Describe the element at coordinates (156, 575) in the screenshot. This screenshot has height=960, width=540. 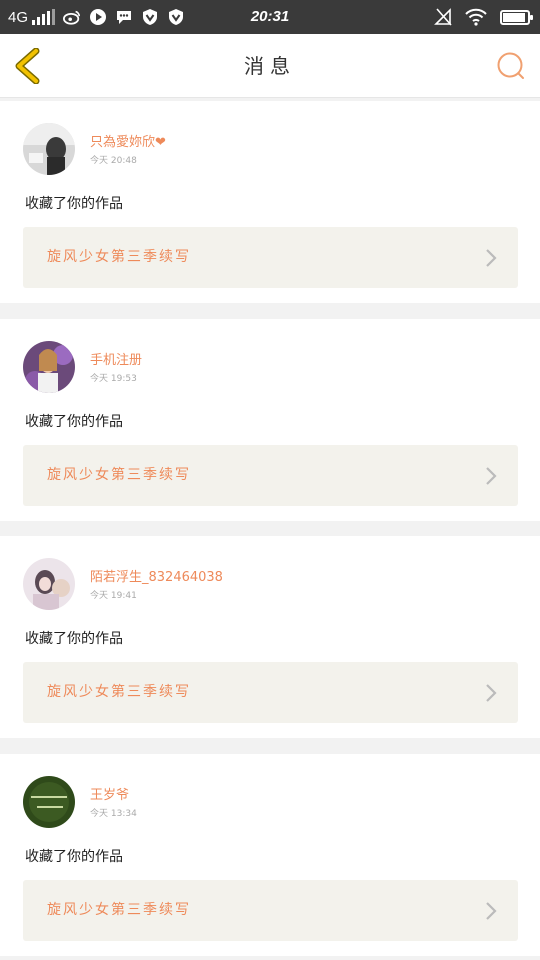
I see `username: 陌若浮生_832464038` at that location.